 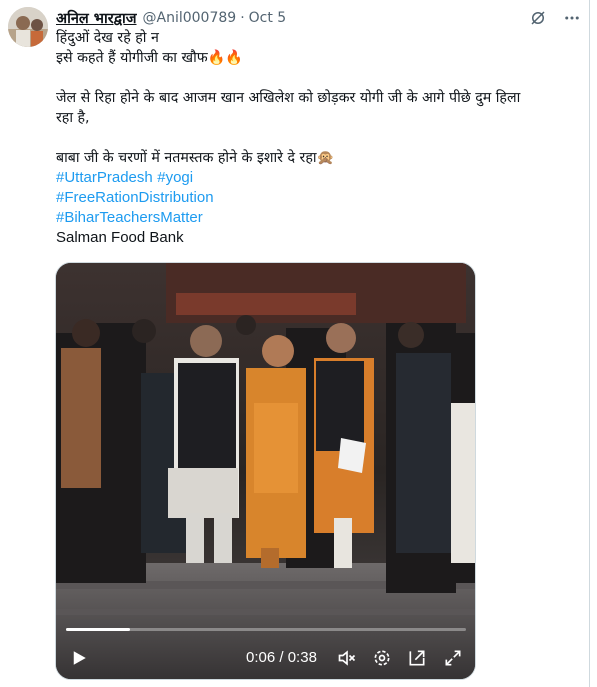 What do you see at coordinates (28, 27) in the screenshot?
I see `avatar` at bounding box center [28, 27].